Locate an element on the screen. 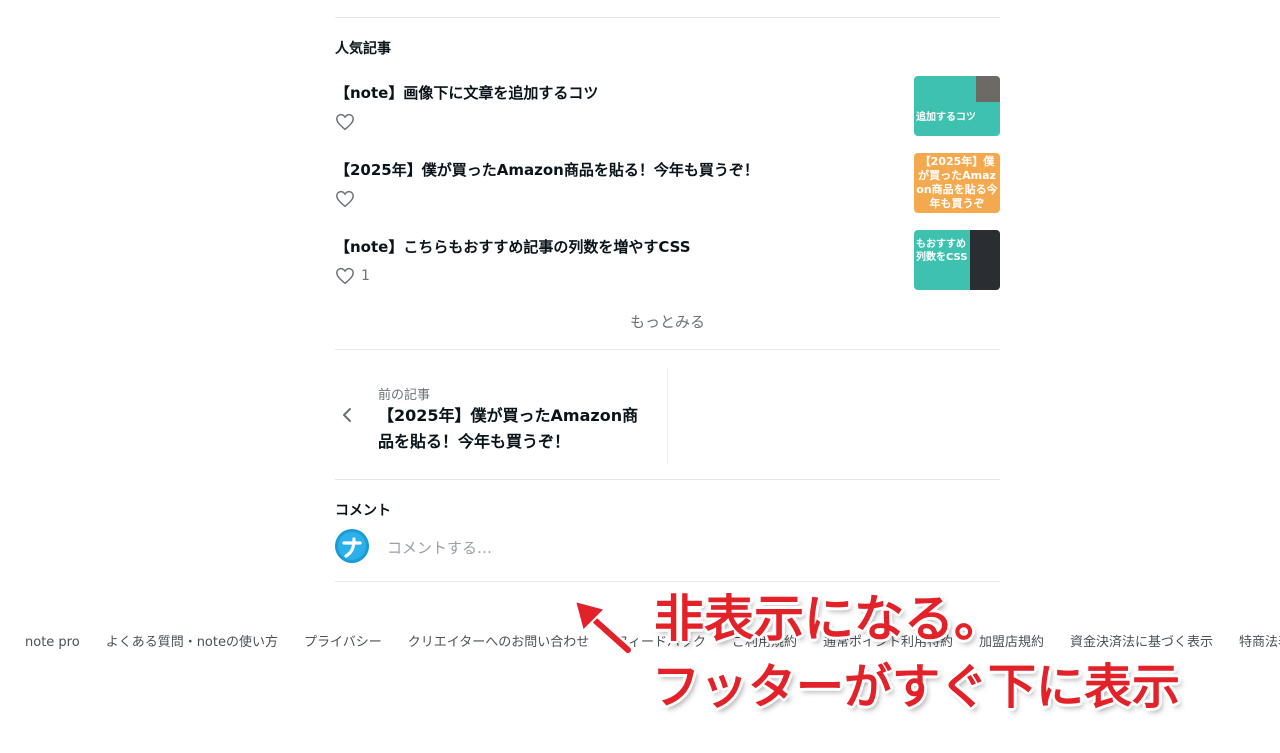 Image resolution: width=1280 pixels, height=753 pixels. prev-article-title: 【2025年】僕が買ったAmazon商品を貼る！今年も買うぞ！ is located at coordinates (513, 429).